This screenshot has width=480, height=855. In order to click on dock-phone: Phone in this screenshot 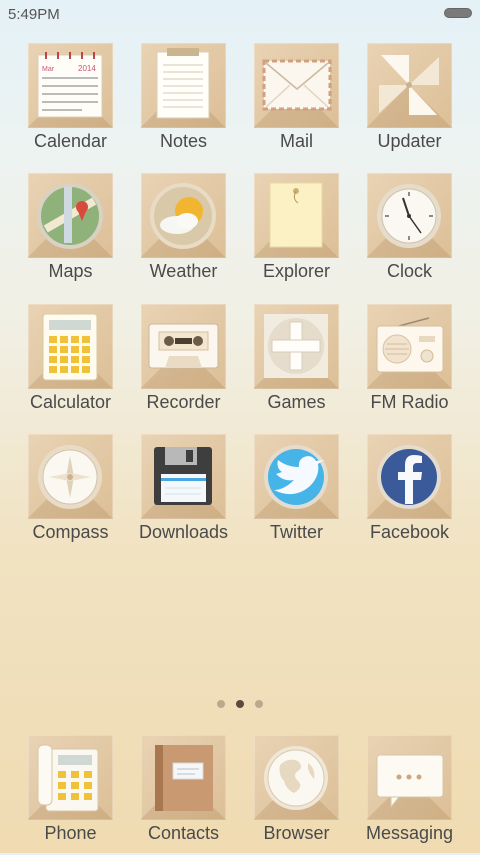, I will do `click(56, 795)`.